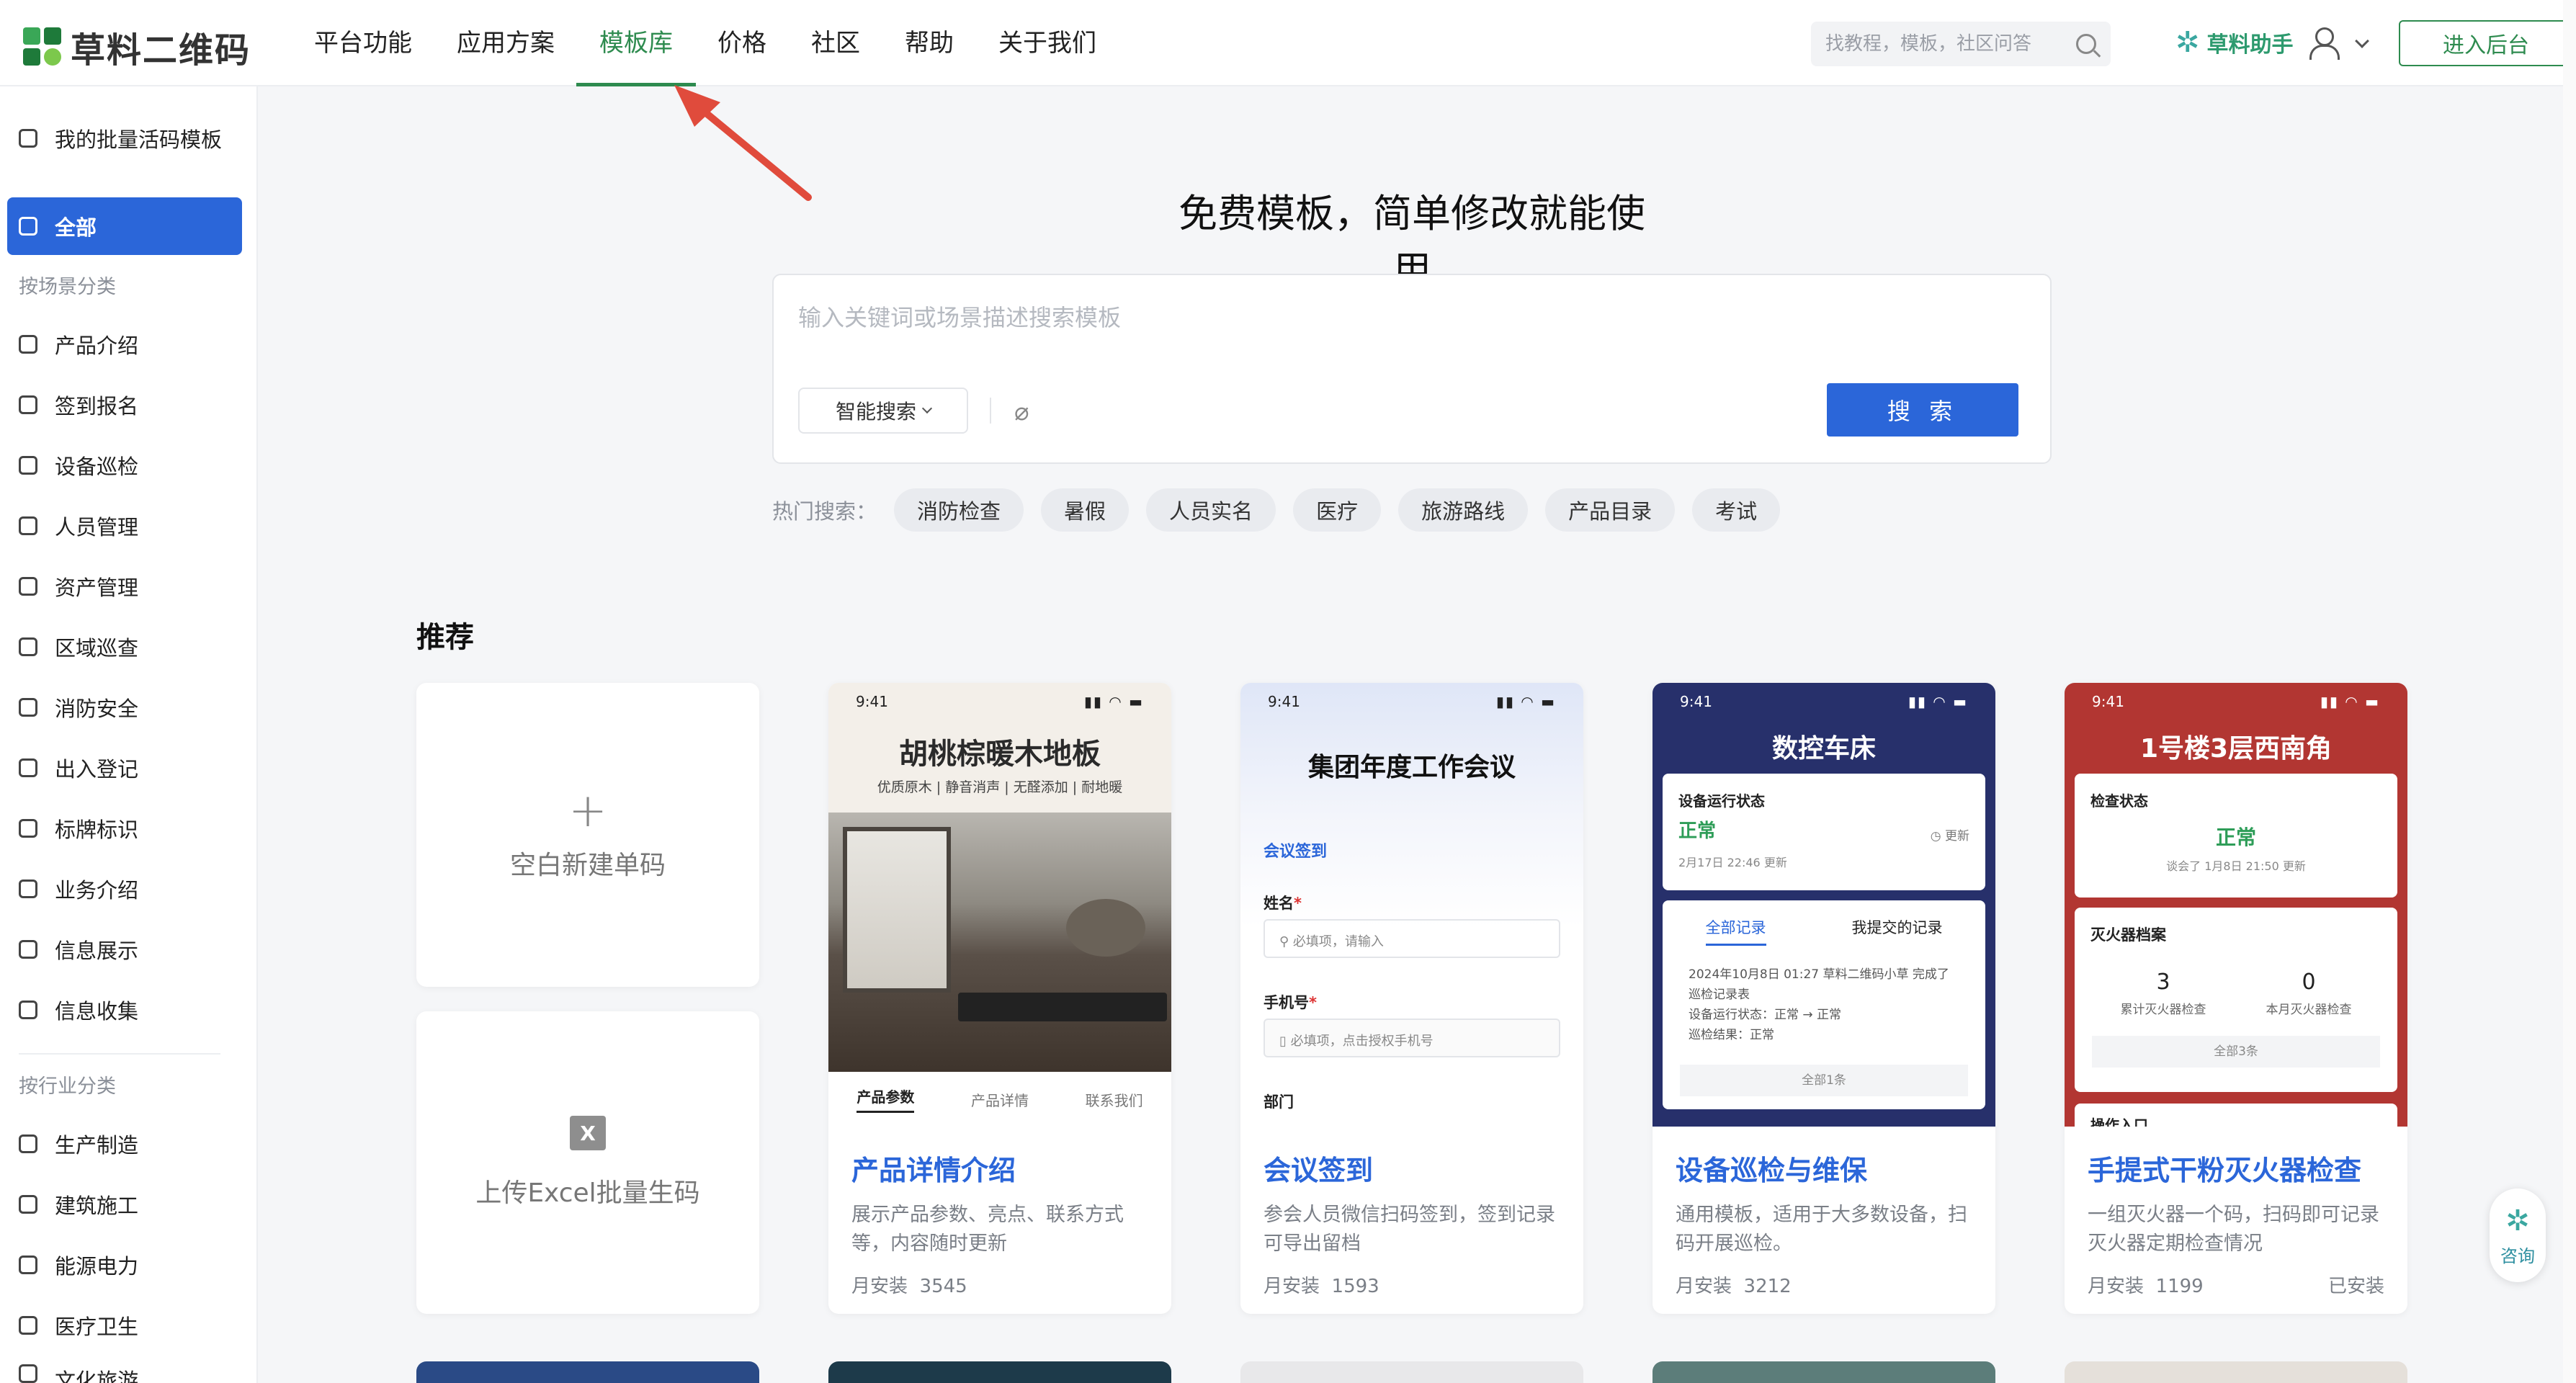 This screenshot has height=1383, width=2576. What do you see at coordinates (28, 586) in the screenshot?
I see `asset-icon` at bounding box center [28, 586].